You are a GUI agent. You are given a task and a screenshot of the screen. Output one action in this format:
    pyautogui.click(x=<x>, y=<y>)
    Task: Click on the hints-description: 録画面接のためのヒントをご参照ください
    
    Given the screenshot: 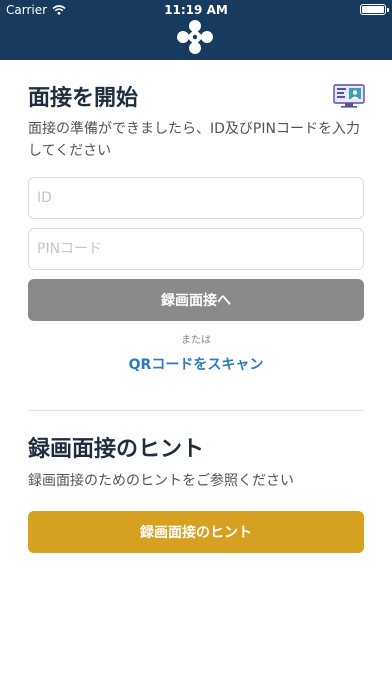 What is the action you would take?
    pyautogui.click(x=161, y=481)
    